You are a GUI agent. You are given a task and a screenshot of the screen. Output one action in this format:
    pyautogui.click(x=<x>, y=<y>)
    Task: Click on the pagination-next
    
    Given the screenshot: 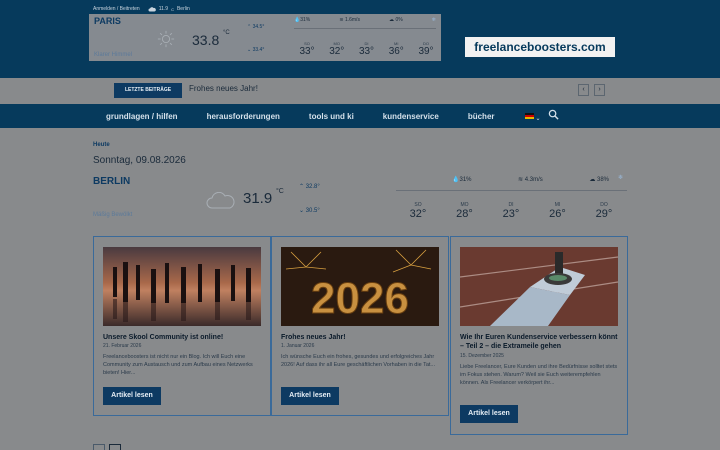 What is the action you would take?
    pyautogui.click(x=115, y=447)
    